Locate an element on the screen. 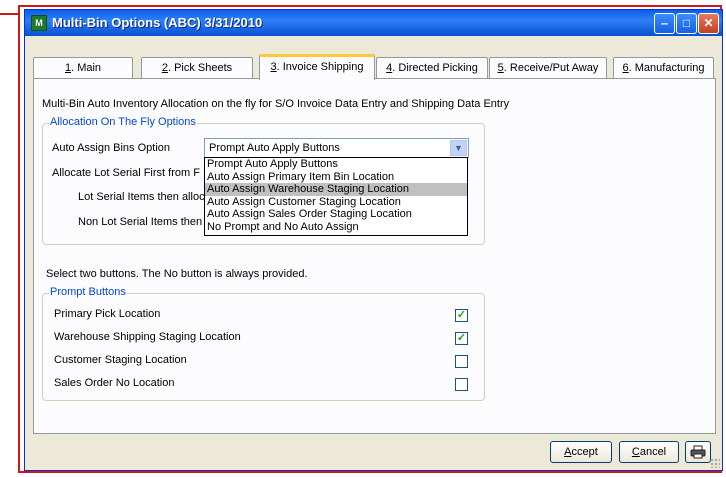 This screenshot has width=726, height=477. allocation-group-title: Allocation On The Fly Options is located at coordinates (123, 122).